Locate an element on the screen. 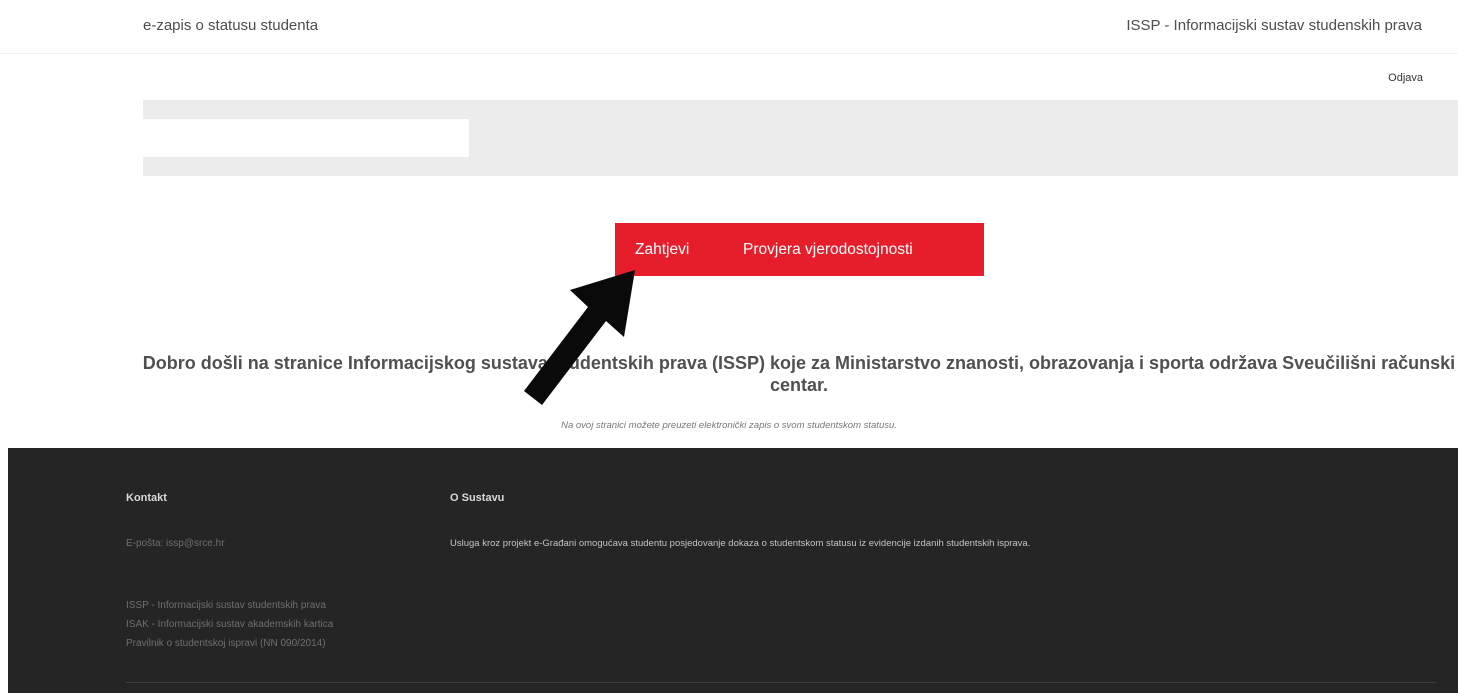  user-banner is located at coordinates (800, 138).